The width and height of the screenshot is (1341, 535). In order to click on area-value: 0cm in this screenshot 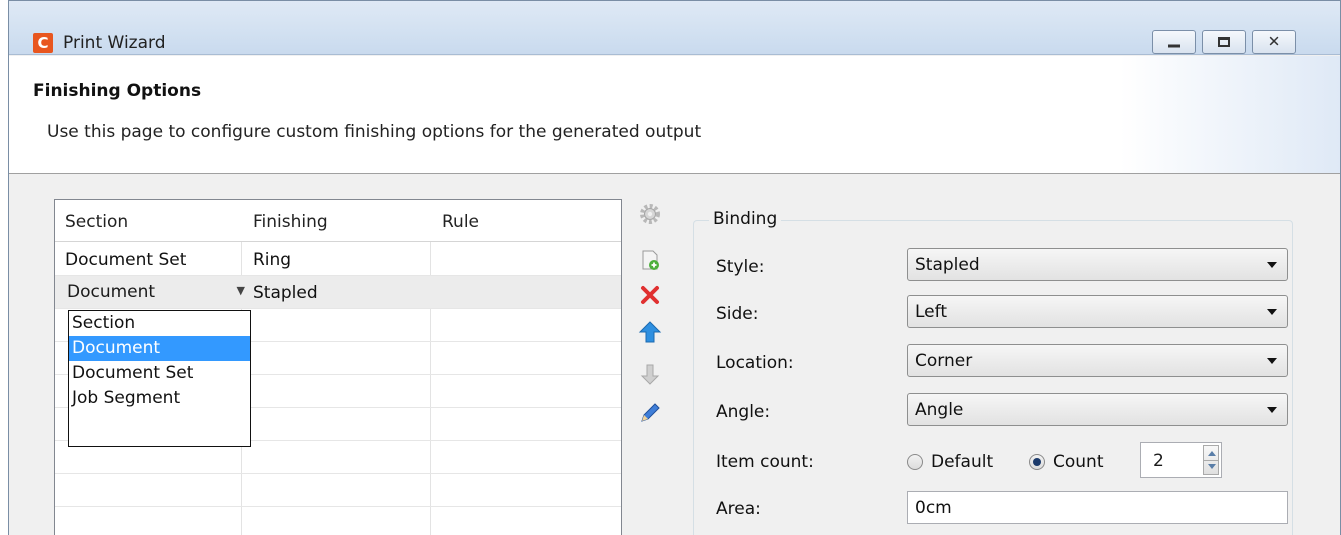, I will do `click(933, 508)`.